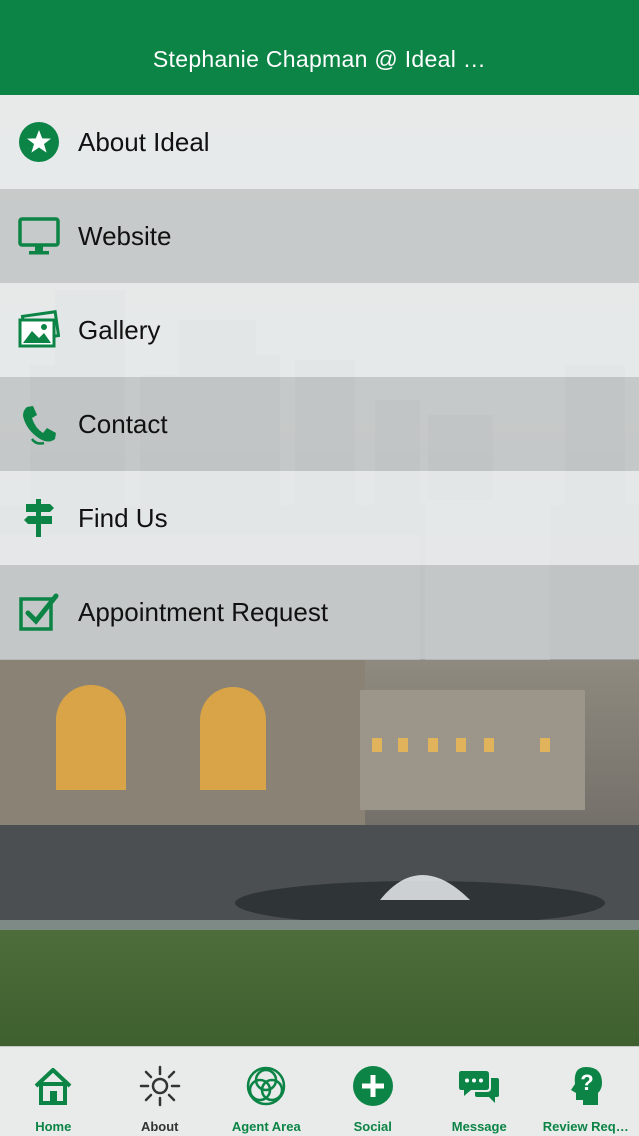  I want to click on signpost-icon, so click(39, 518).